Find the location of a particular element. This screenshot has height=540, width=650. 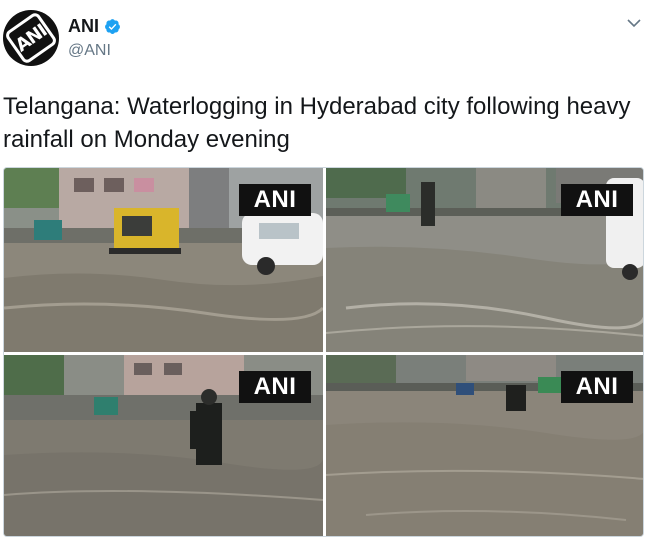

author-block: ANI @ANI is located at coordinates (94, 38).